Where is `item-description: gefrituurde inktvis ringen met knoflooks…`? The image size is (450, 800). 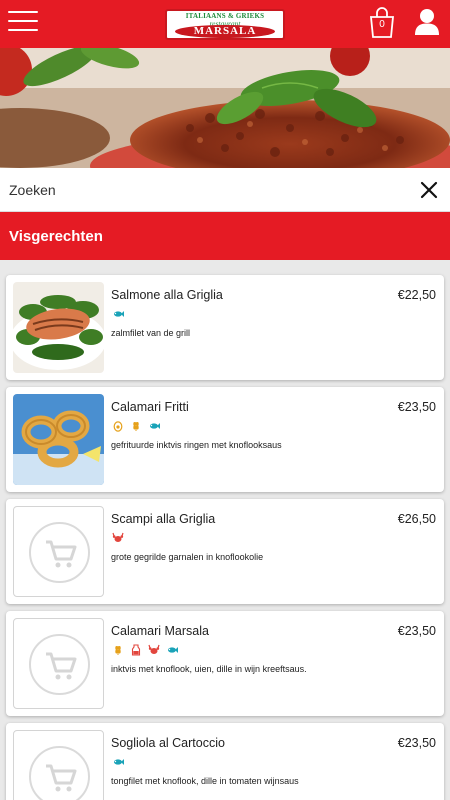 item-description: gefrituurde inktvis ringen met knoflooks… is located at coordinates (196, 445).